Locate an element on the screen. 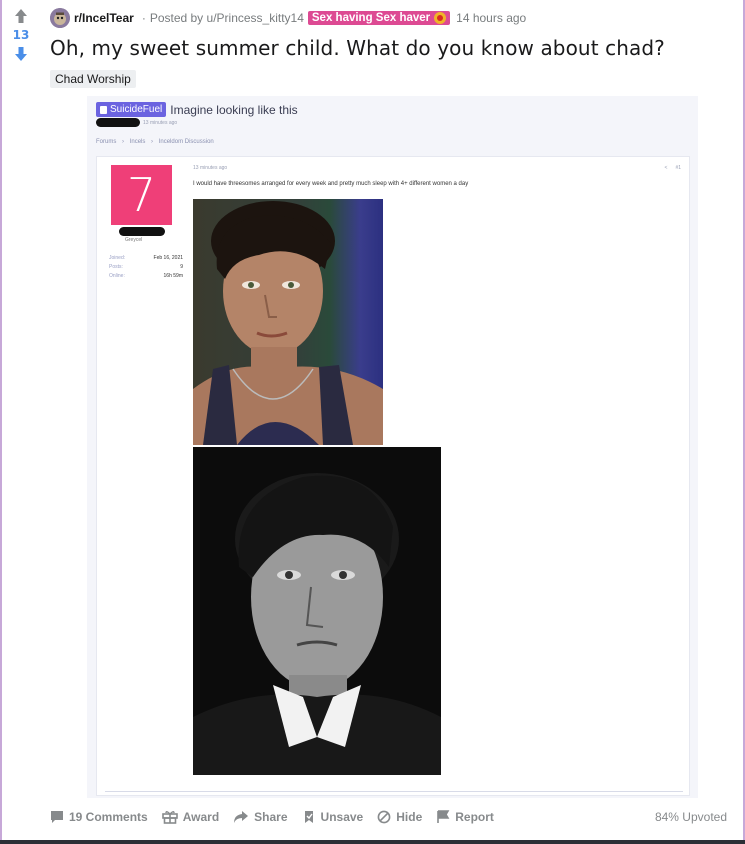  breadcrumb-item: Inceldom Discussion is located at coordinates (186, 142).